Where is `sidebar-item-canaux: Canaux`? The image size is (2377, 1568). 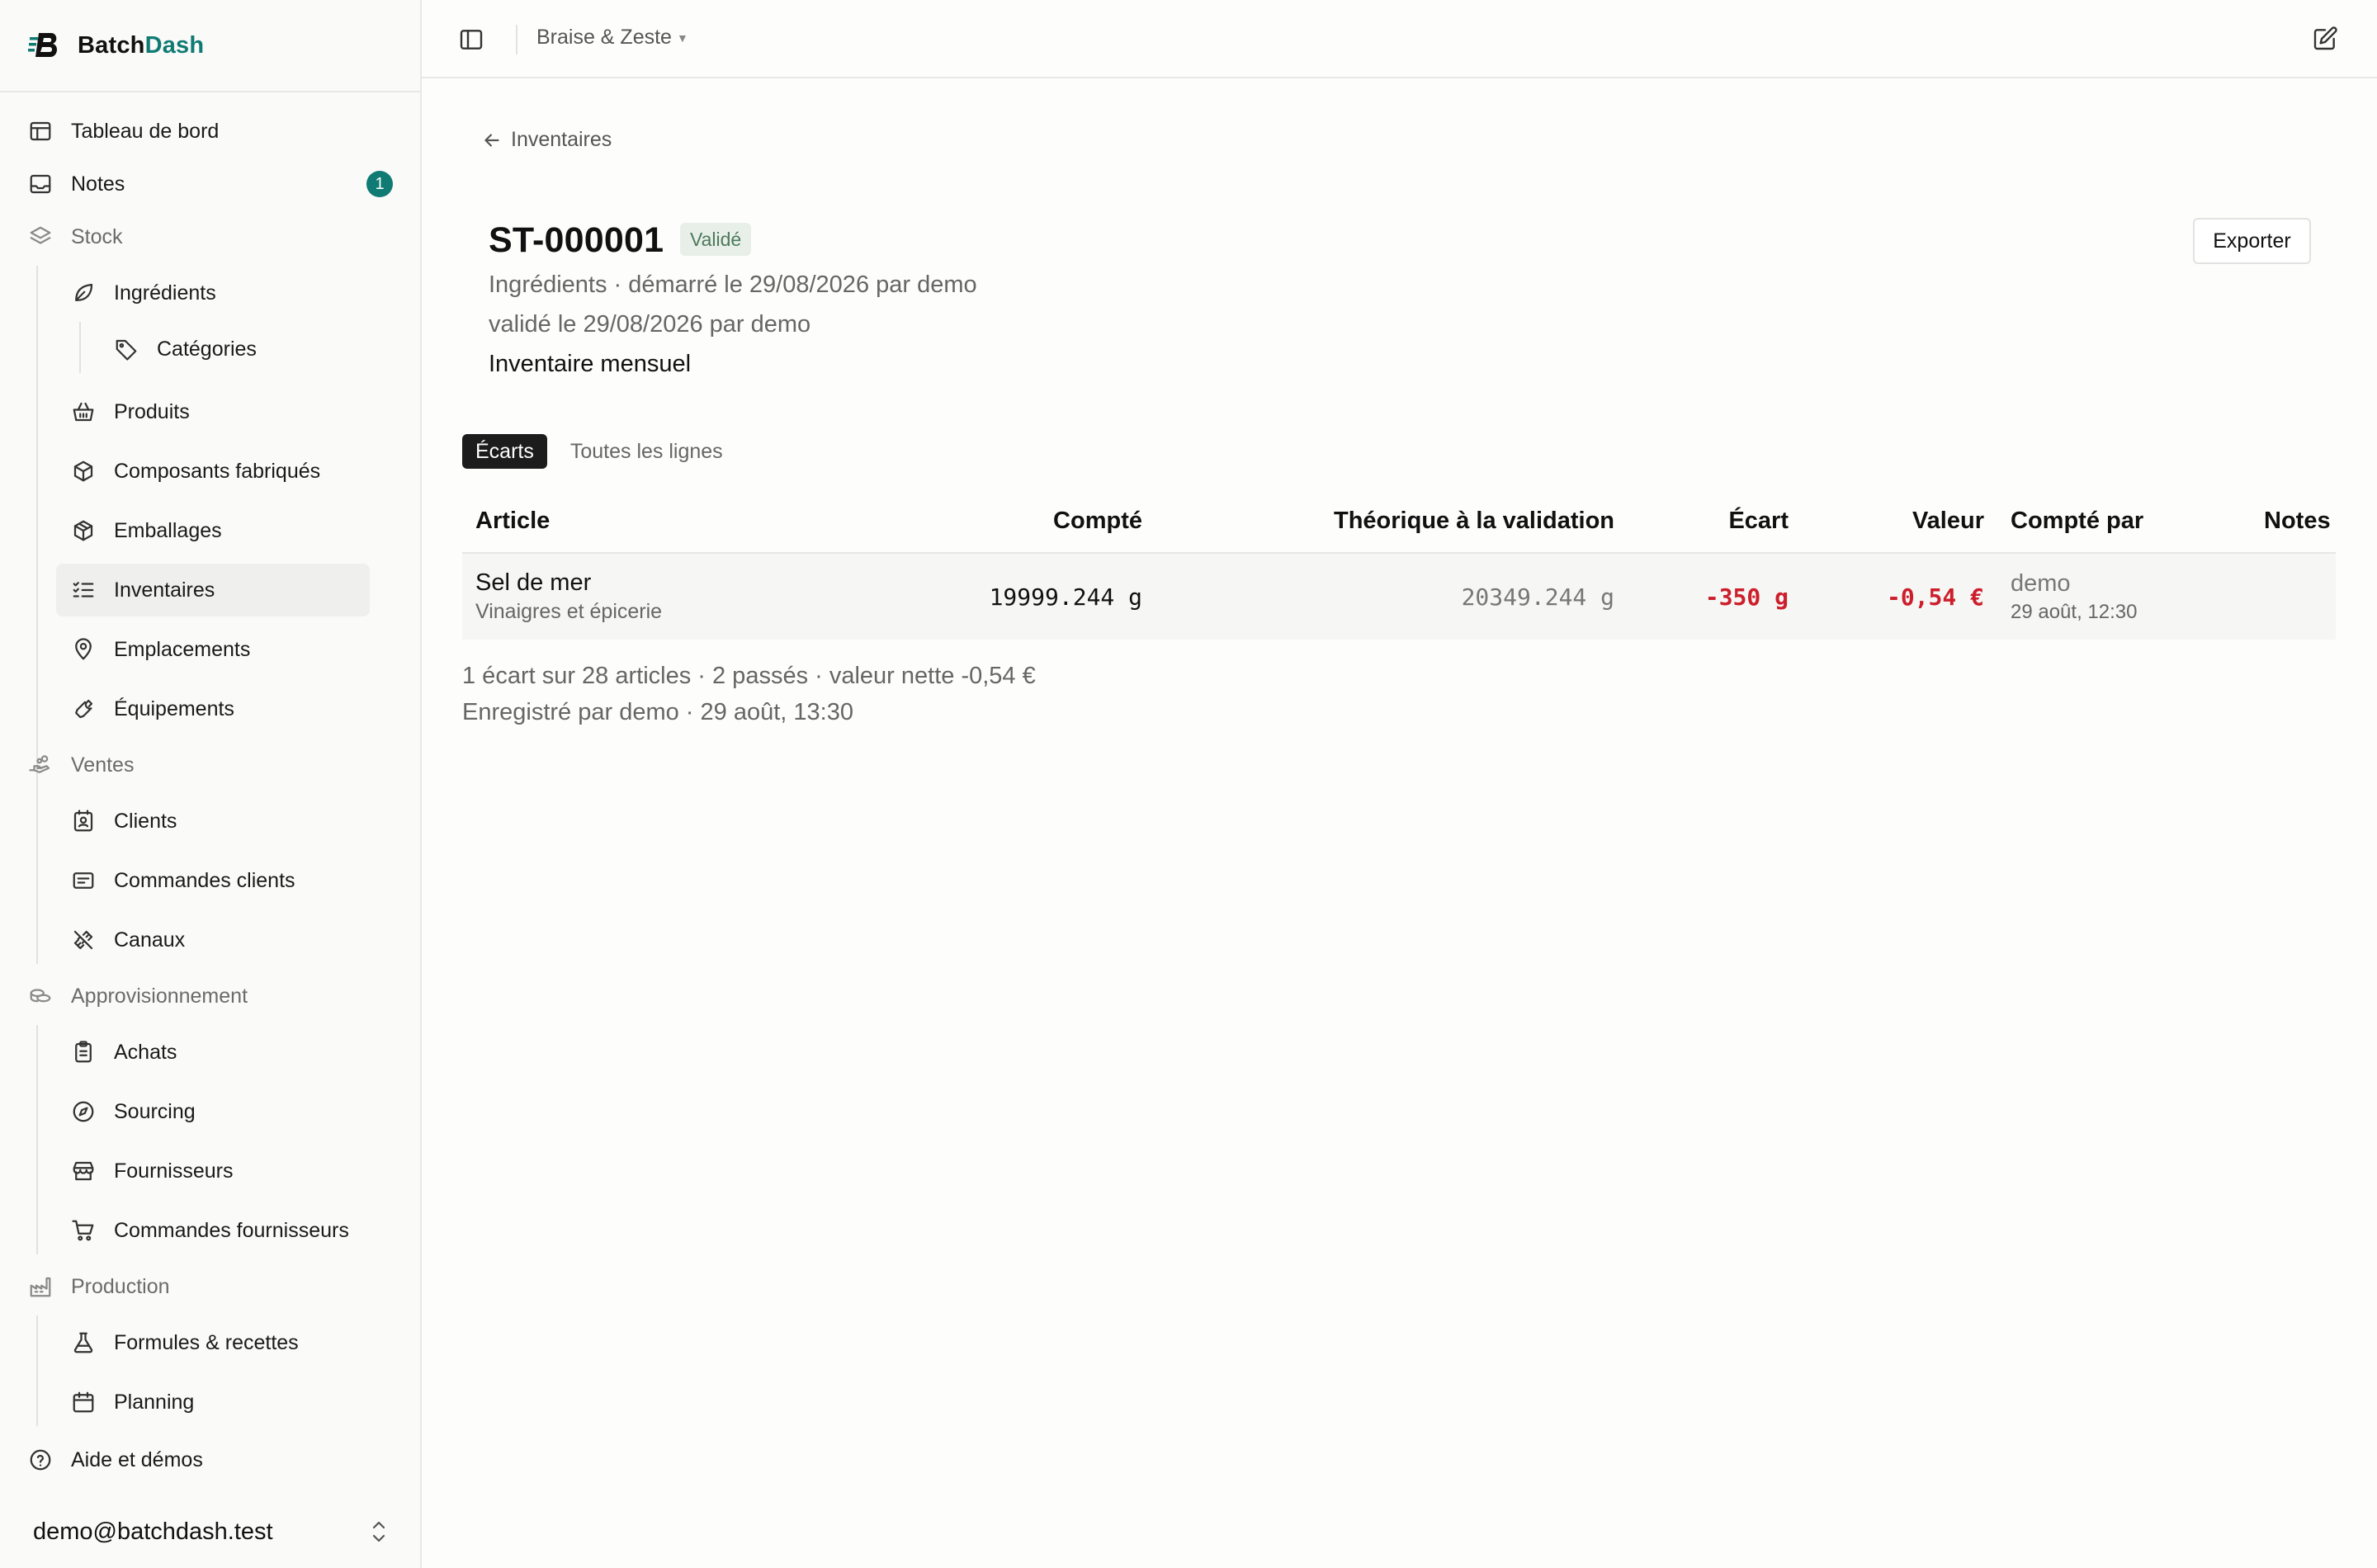 sidebar-item-canaux: Canaux is located at coordinates (220, 940).